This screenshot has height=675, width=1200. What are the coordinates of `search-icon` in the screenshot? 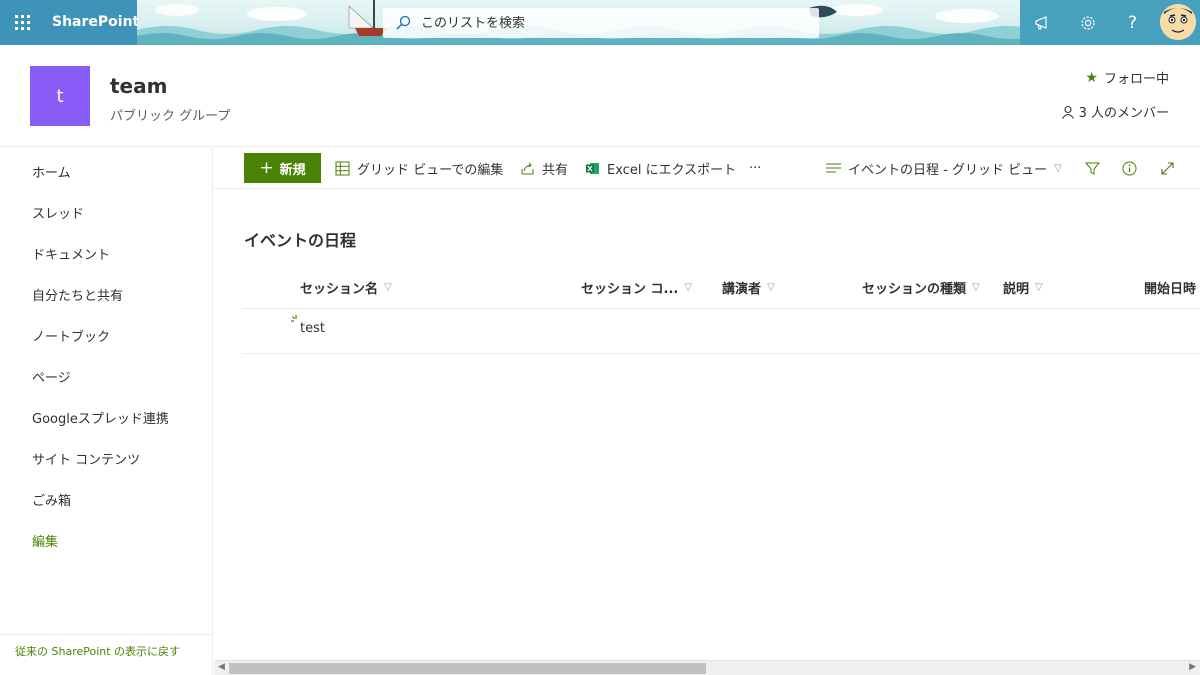 It's located at (403, 22).